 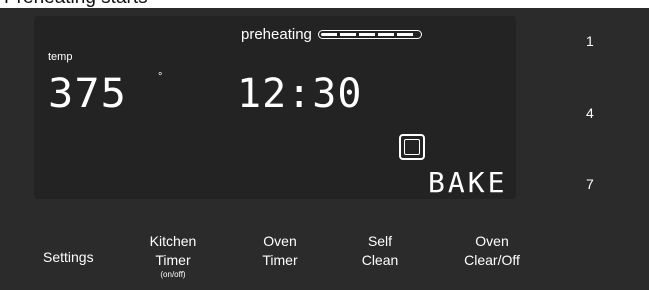 What do you see at coordinates (300, 94) in the screenshot?
I see `clock-readout: 12:30` at bounding box center [300, 94].